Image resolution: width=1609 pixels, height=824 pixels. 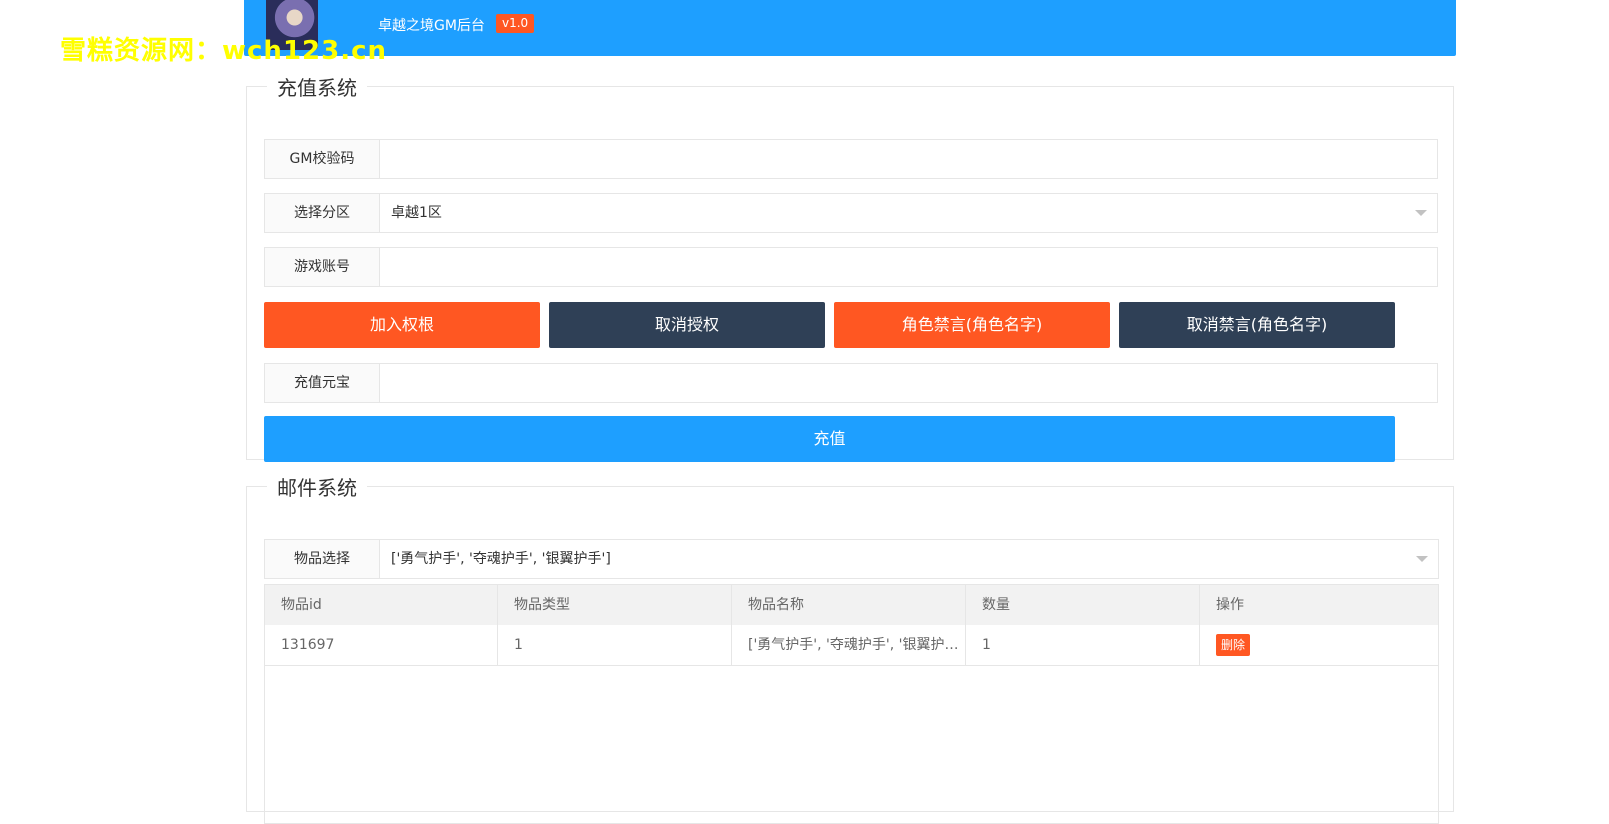 I want to click on yuanbao-label: 充值元宝, so click(x=322, y=383).